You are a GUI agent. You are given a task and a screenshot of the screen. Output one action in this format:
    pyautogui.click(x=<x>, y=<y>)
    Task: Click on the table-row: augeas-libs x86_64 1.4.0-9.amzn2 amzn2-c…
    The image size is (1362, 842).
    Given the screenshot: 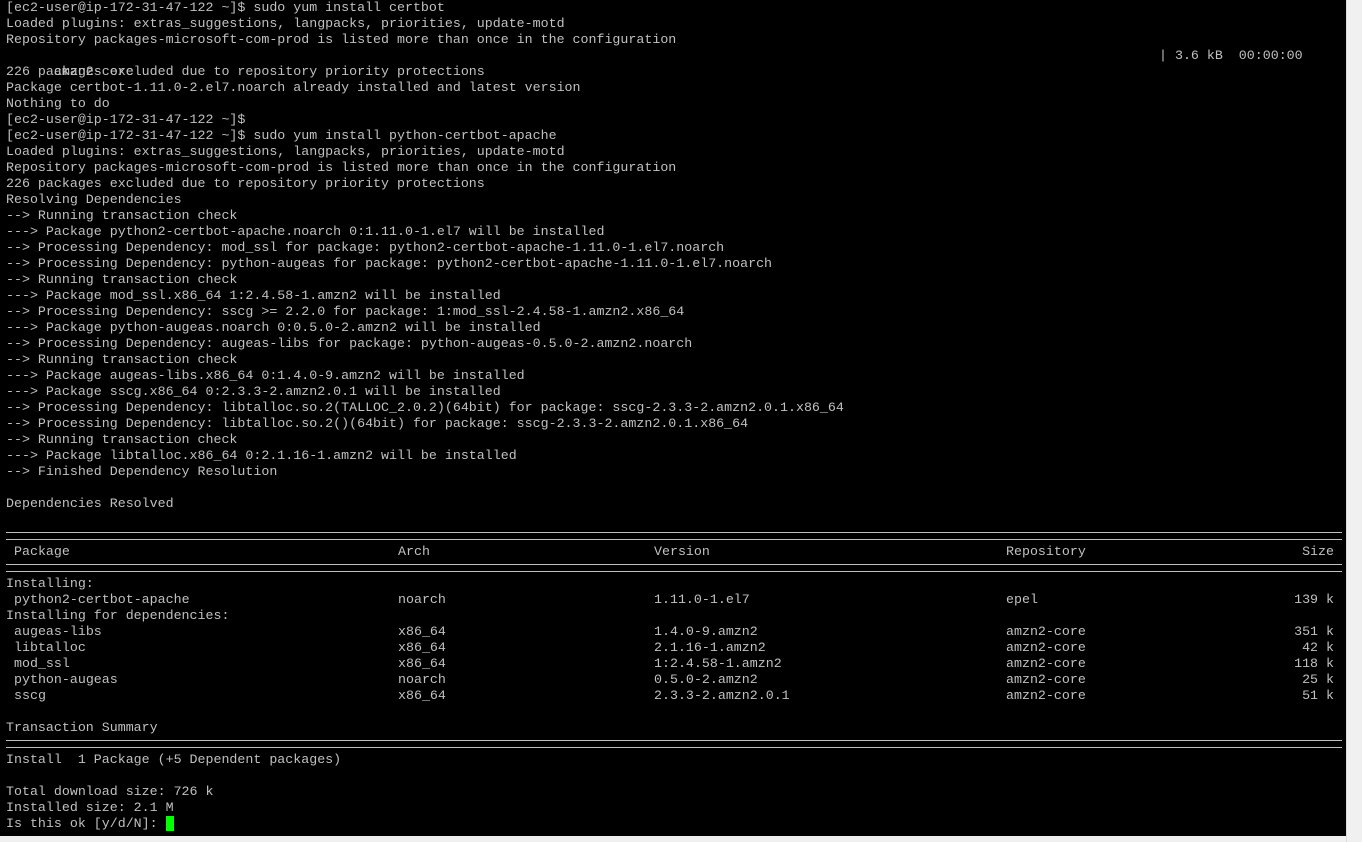 What is the action you would take?
    pyautogui.click(x=676, y=632)
    